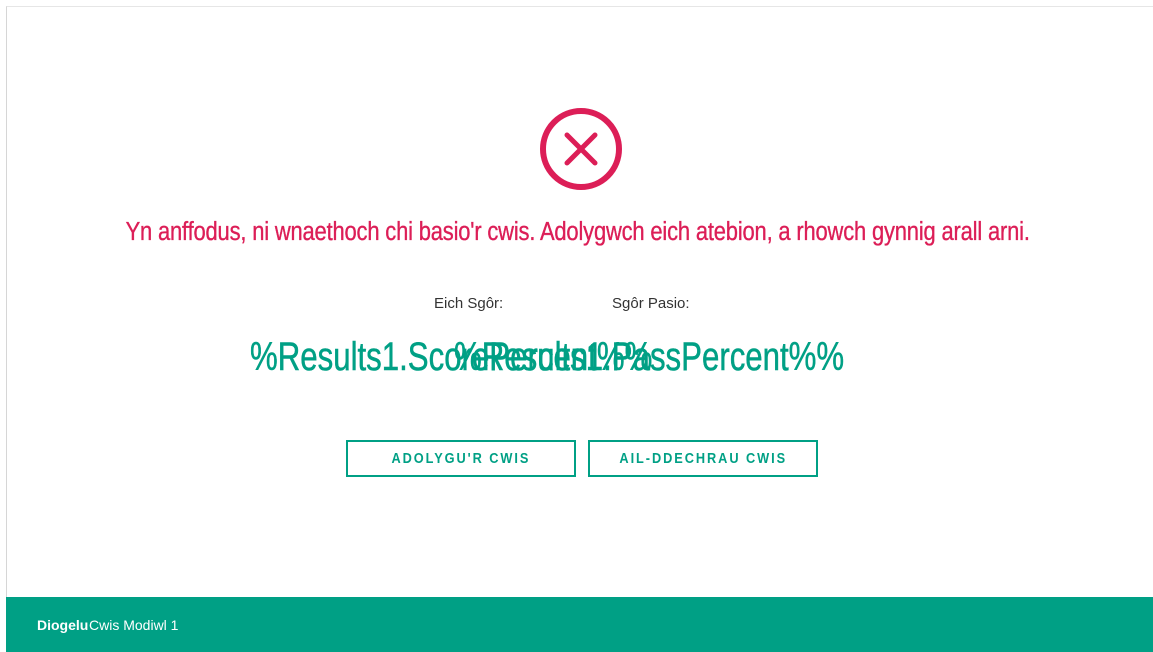 Image resolution: width=1153 pixels, height=652 pixels. I want to click on pass-score-value: %Results1.PassPercent%%, so click(649, 357).